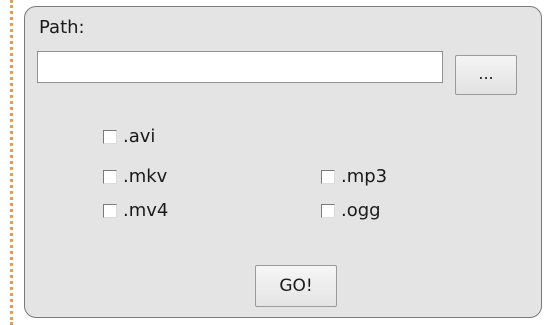 The height and width of the screenshot is (325, 549). I want to click on checkbox-mkv-label: .mkv, so click(145, 176).